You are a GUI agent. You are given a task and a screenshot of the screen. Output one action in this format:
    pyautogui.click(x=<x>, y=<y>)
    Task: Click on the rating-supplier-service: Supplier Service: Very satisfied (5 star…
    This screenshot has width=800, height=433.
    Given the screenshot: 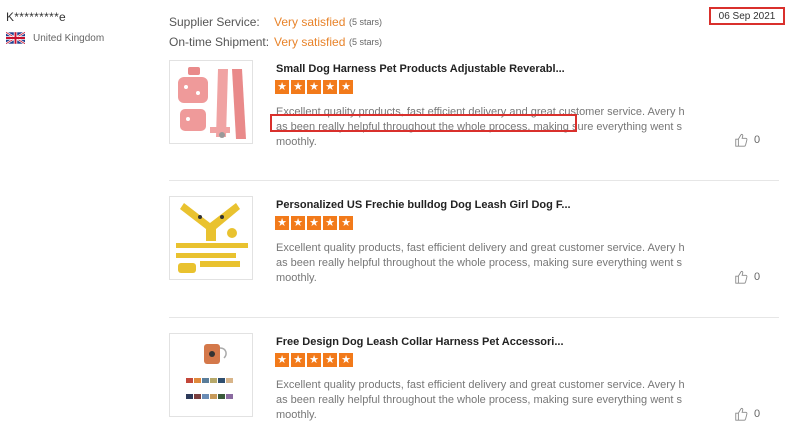 What is the action you would take?
    pyautogui.click(x=275, y=22)
    